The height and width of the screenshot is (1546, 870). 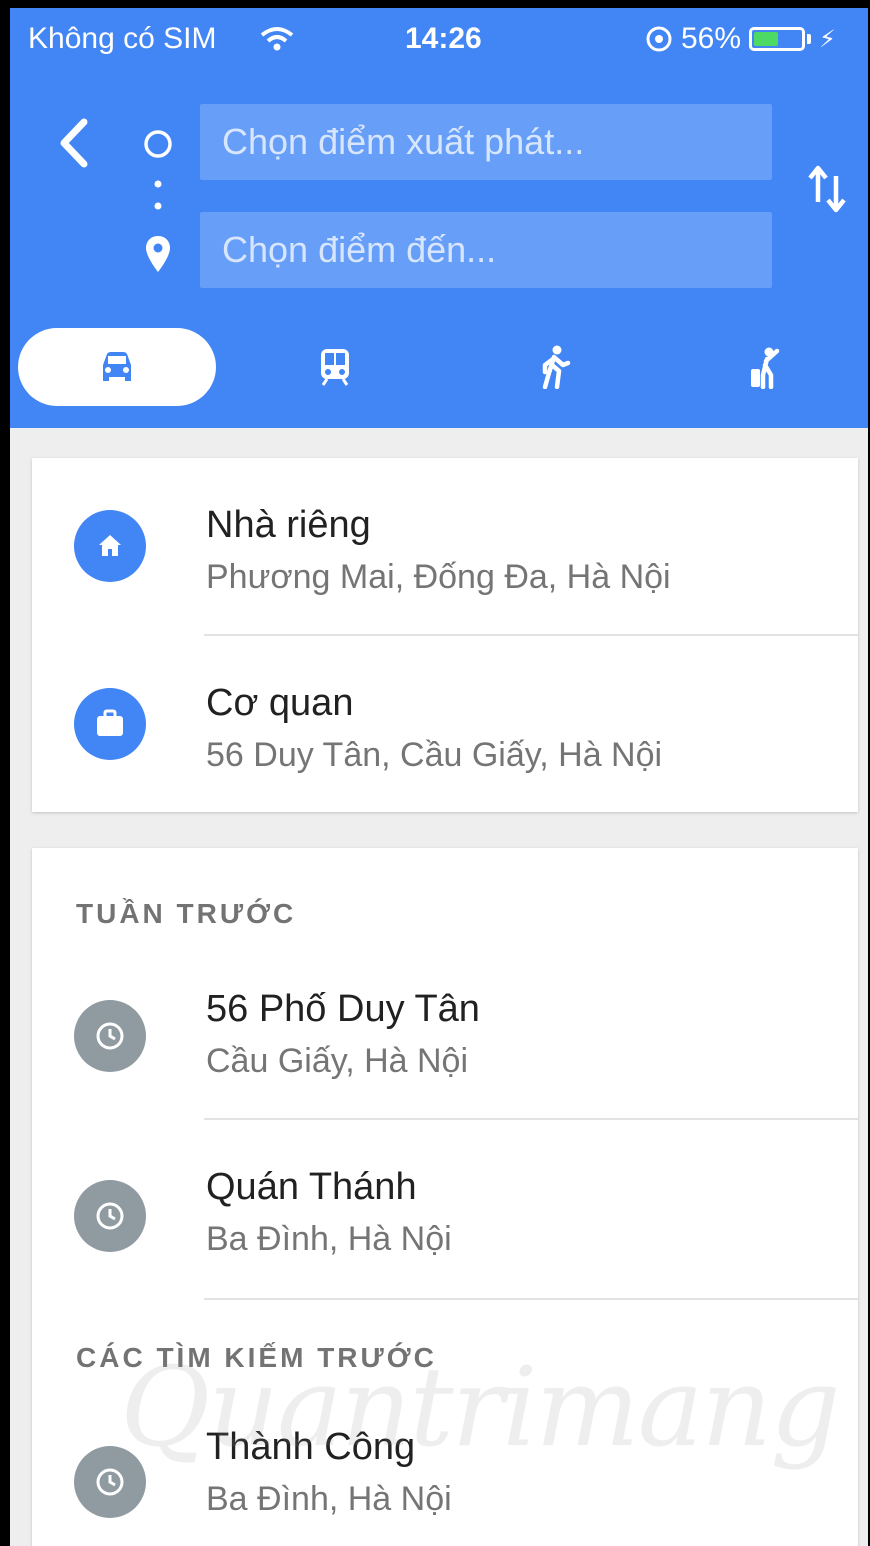 What do you see at coordinates (277, 39) in the screenshot?
I see `wifi-icon` at bounding box center [277, 39].